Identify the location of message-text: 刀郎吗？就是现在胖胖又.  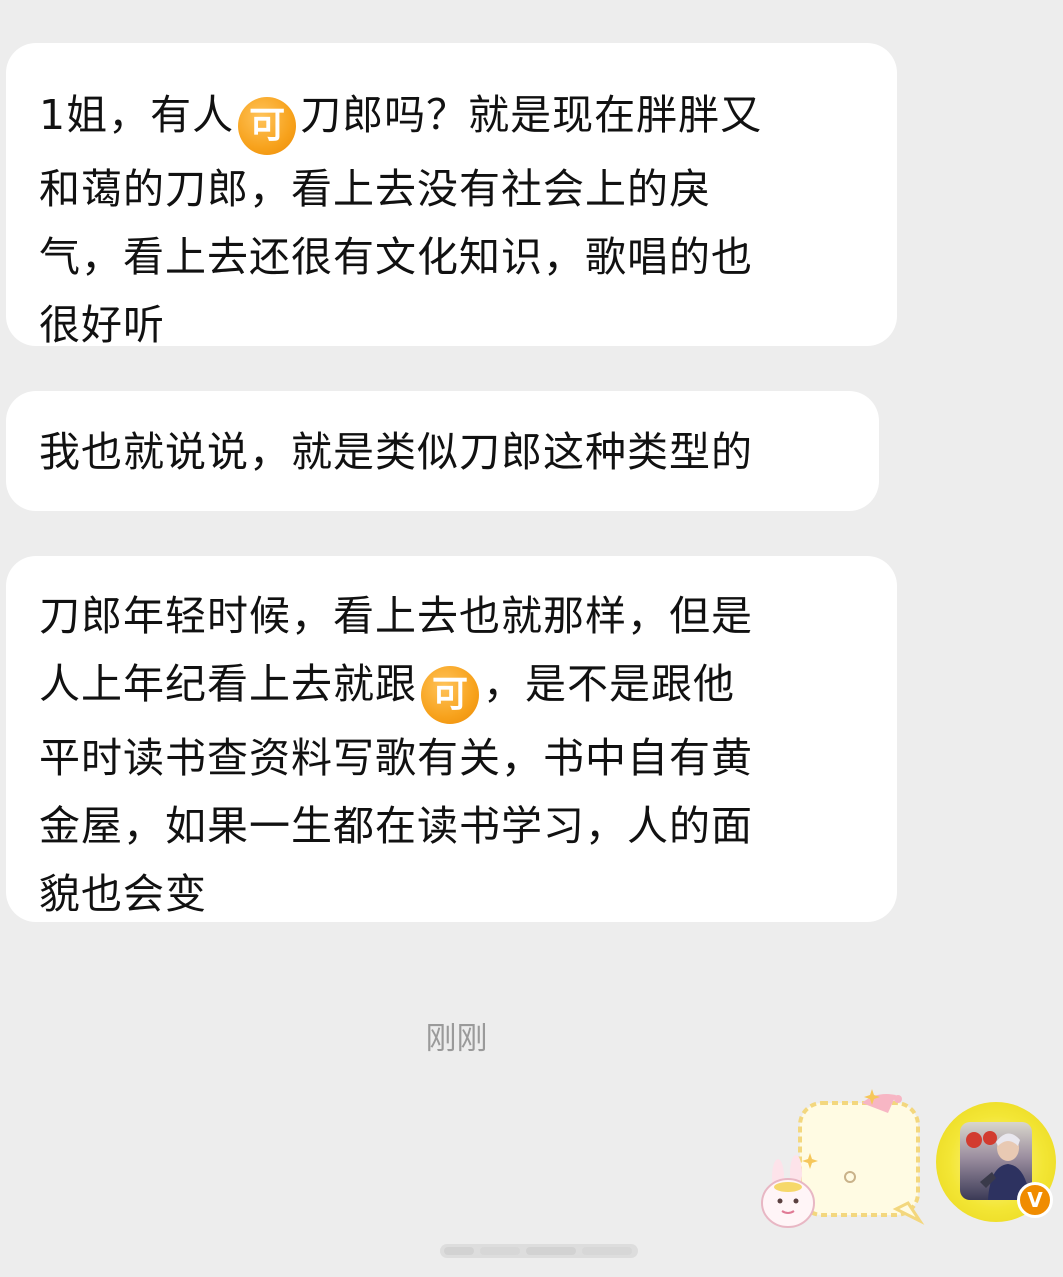
(531, 115).